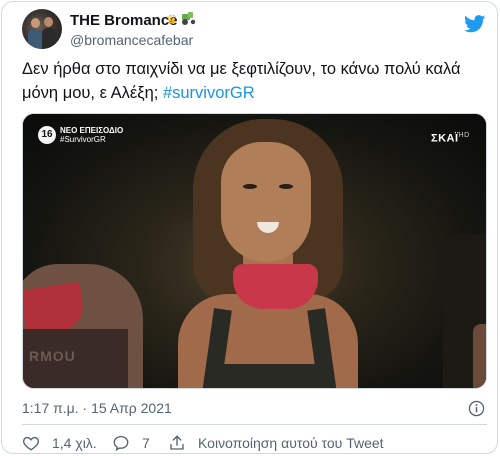  Describe the element at coordinates (209, 93) in the screenshot. I see `hashtag-link: #survivorGR` at that location.